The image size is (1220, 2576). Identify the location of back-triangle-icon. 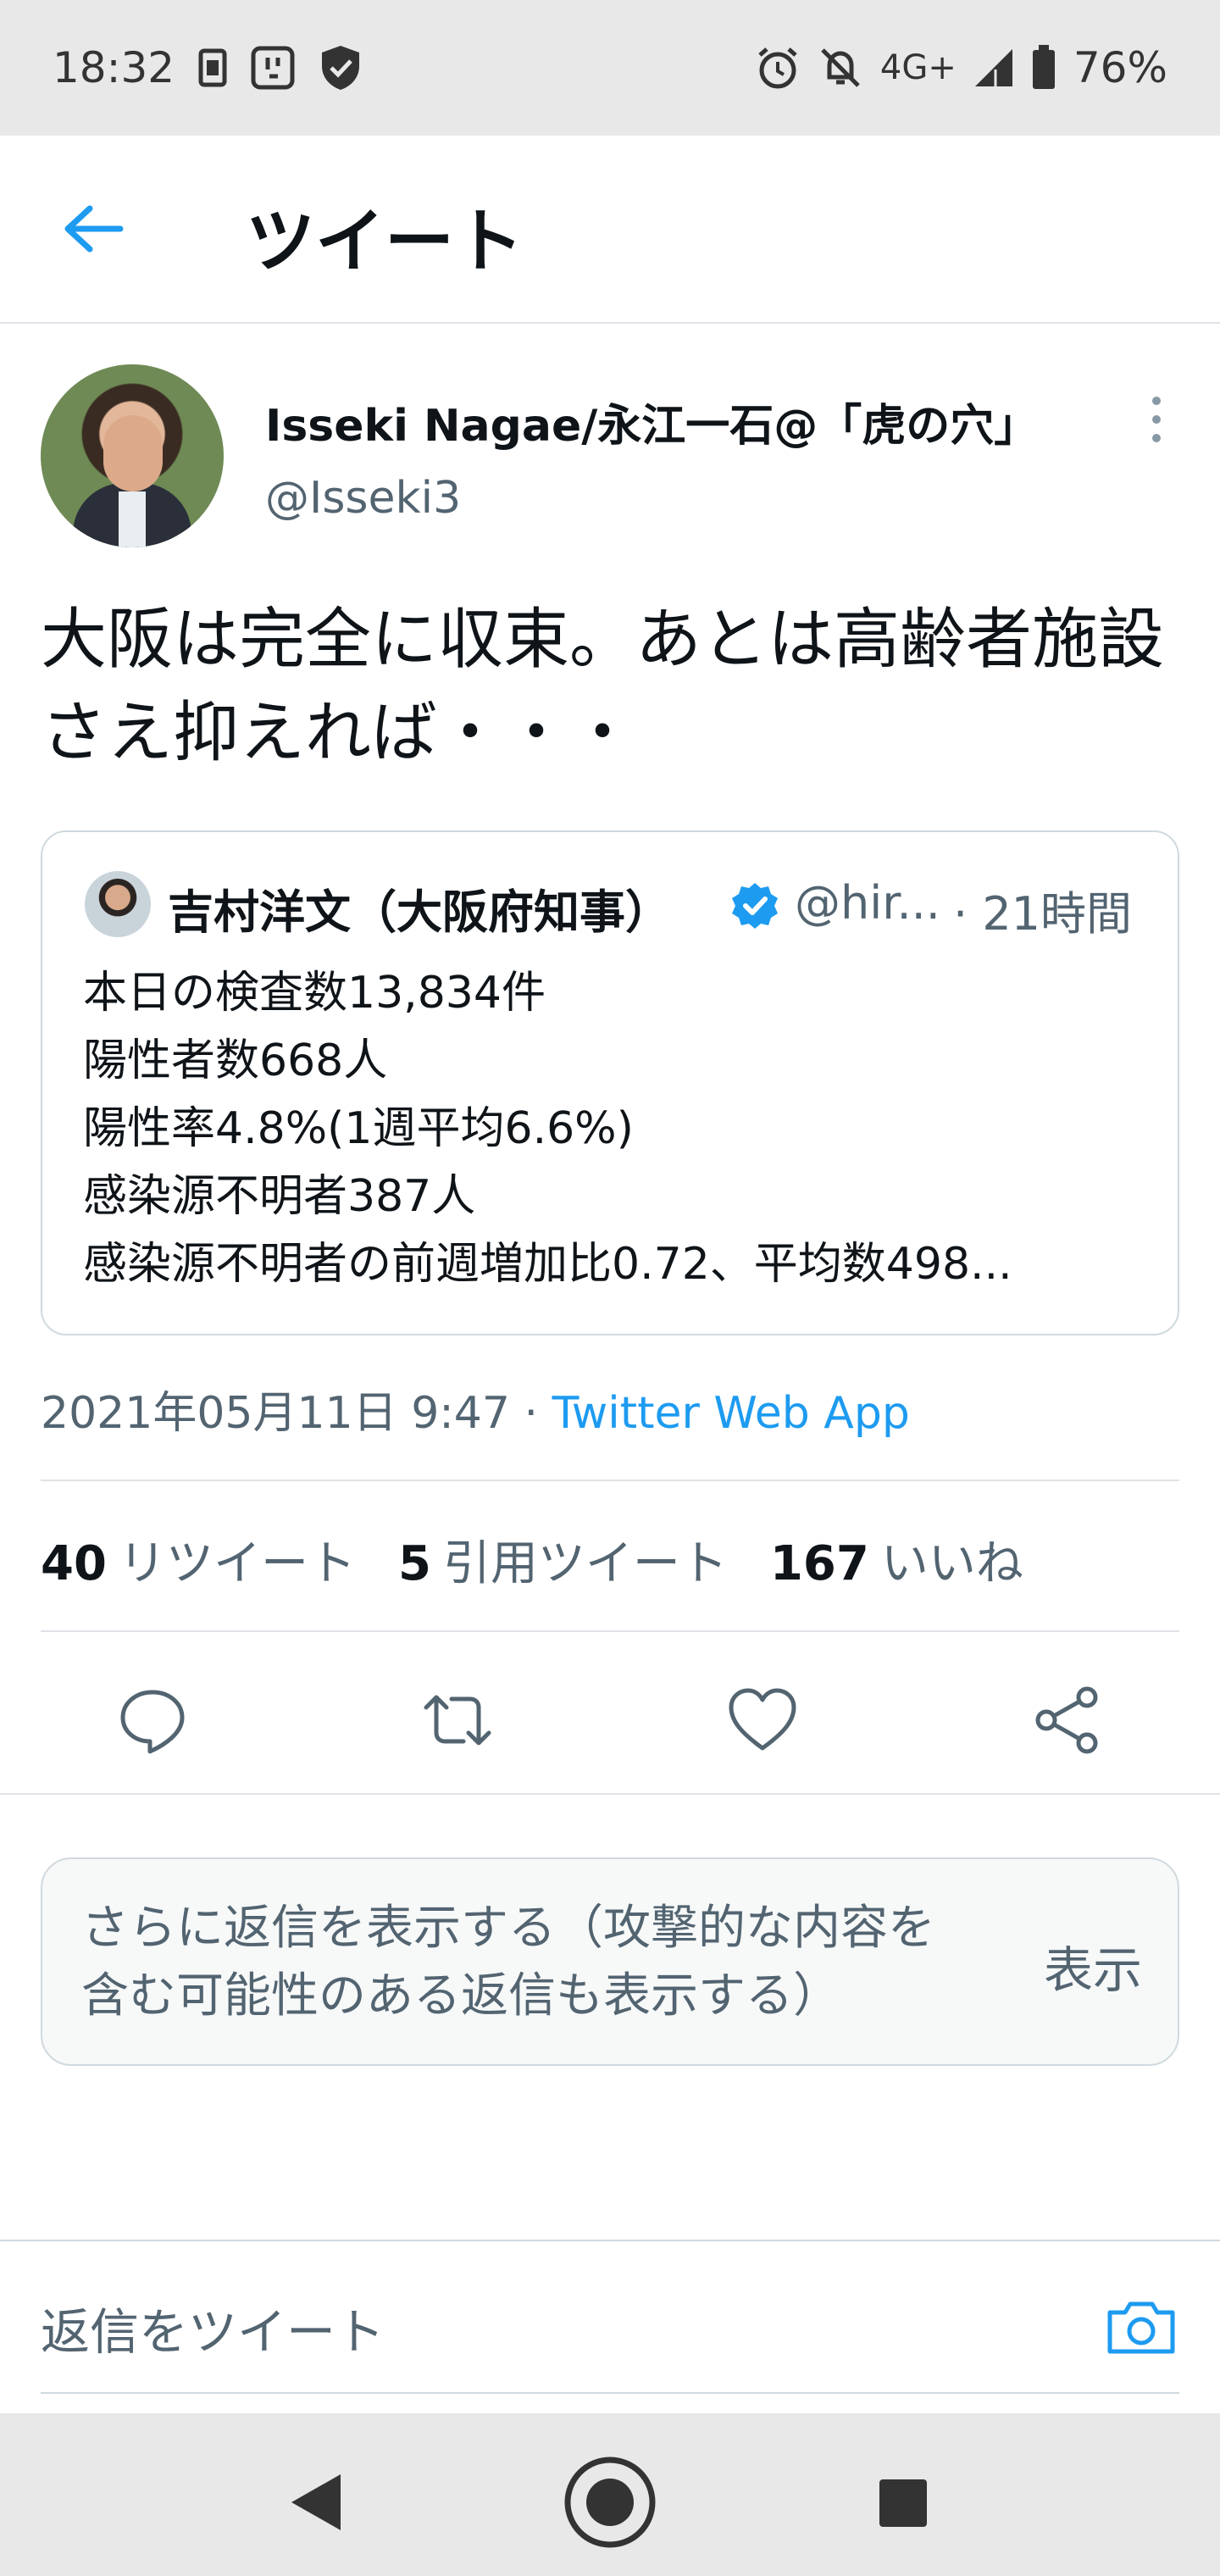
(316, 2502).